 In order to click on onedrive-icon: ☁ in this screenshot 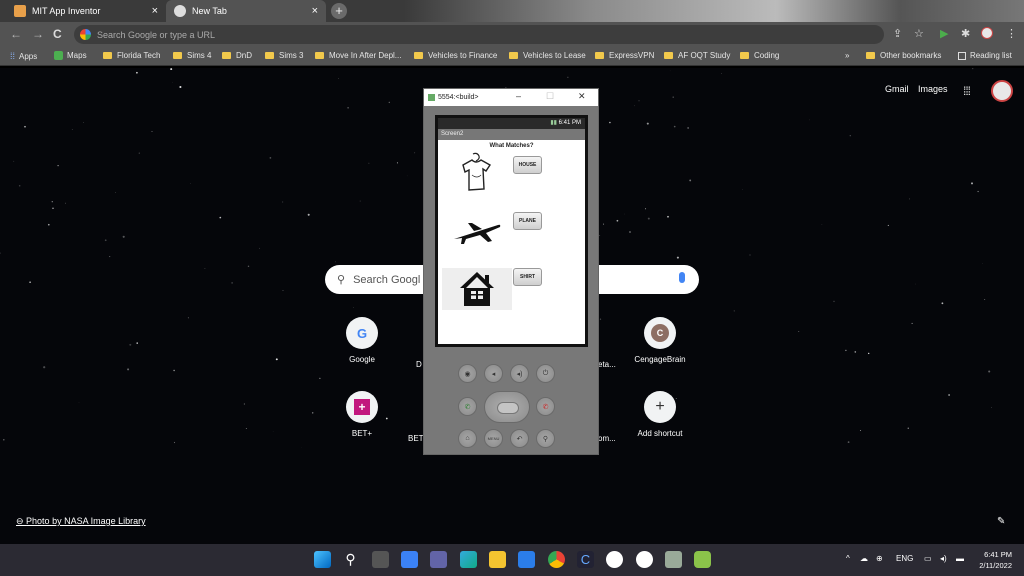, I will do `click(864, 558)`.